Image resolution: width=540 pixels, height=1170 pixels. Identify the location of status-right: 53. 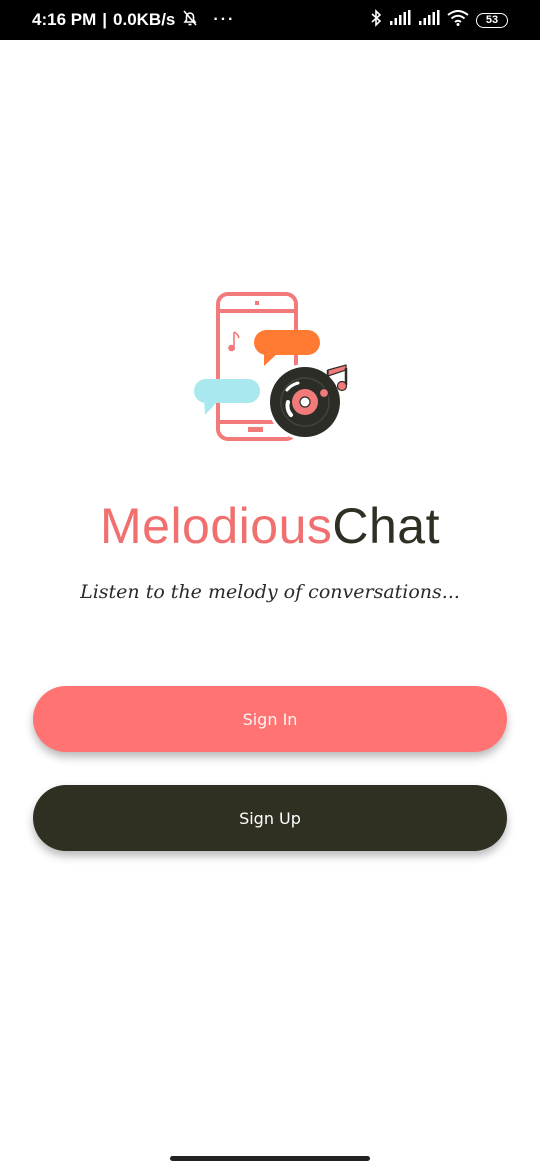
(439, 20).